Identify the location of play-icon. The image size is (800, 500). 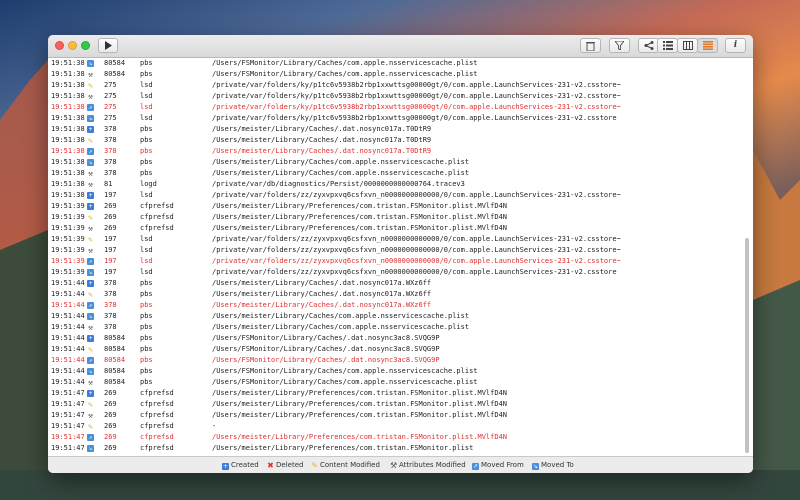
(108, 45).